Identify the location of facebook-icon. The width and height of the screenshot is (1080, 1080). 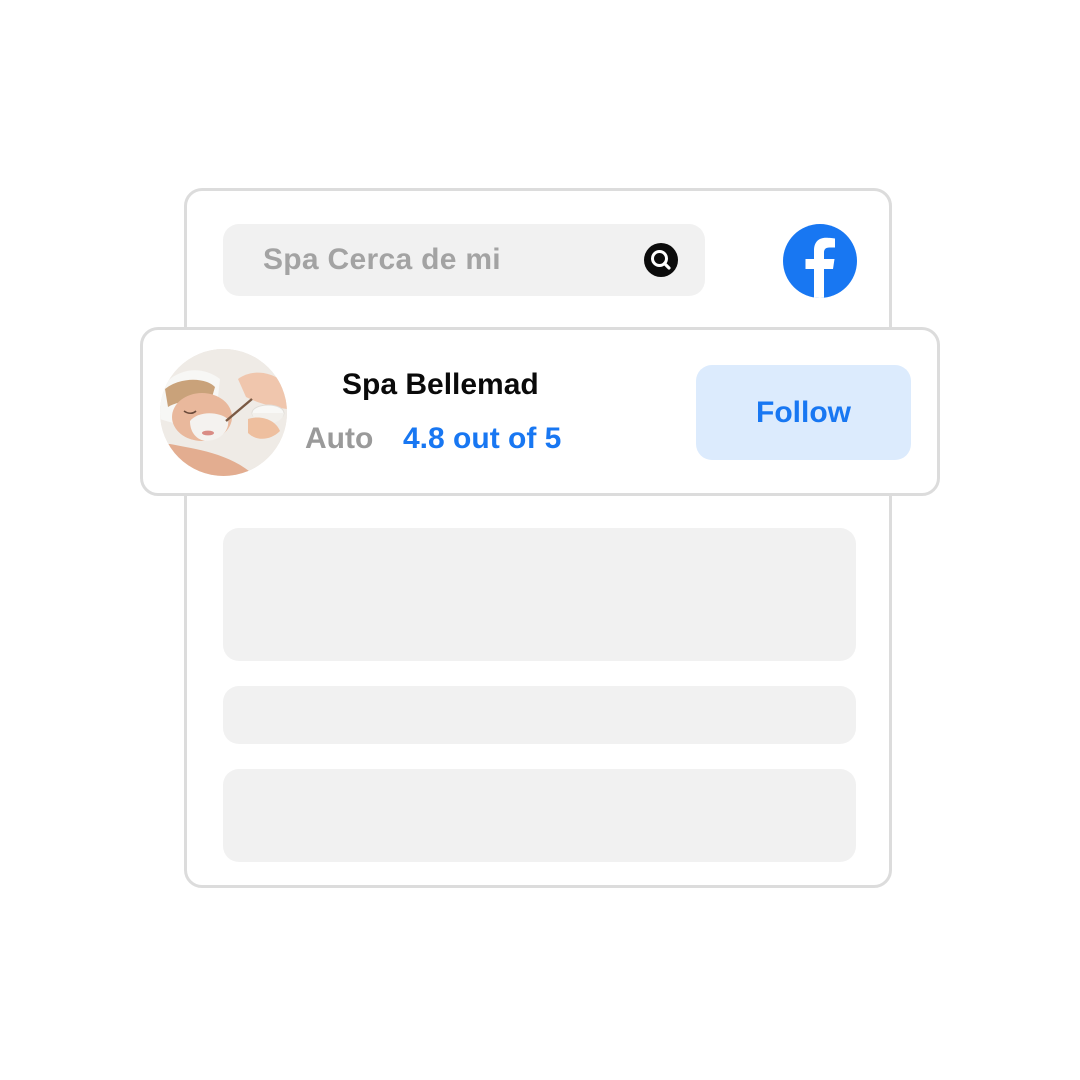
(820, 261).